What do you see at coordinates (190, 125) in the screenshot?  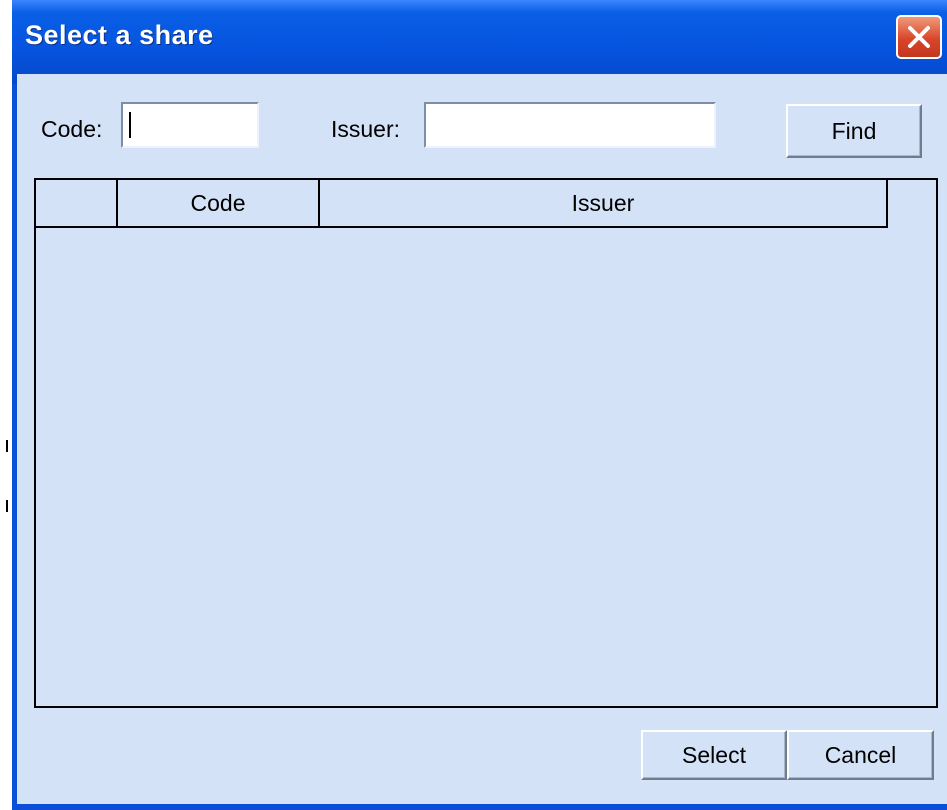 I see `code-input` at bounding box center [190, 125].